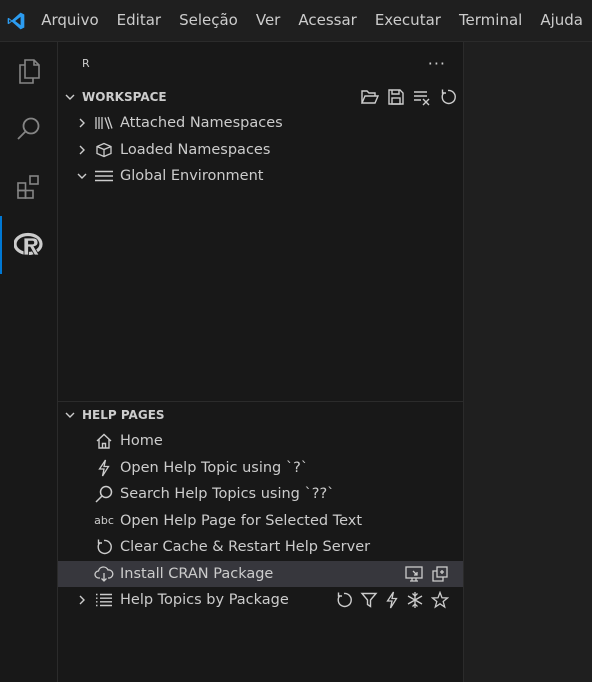  Describe the element at coordinates (268, 20) in the screenshot. I see `menu-ver: Ver` at that location.